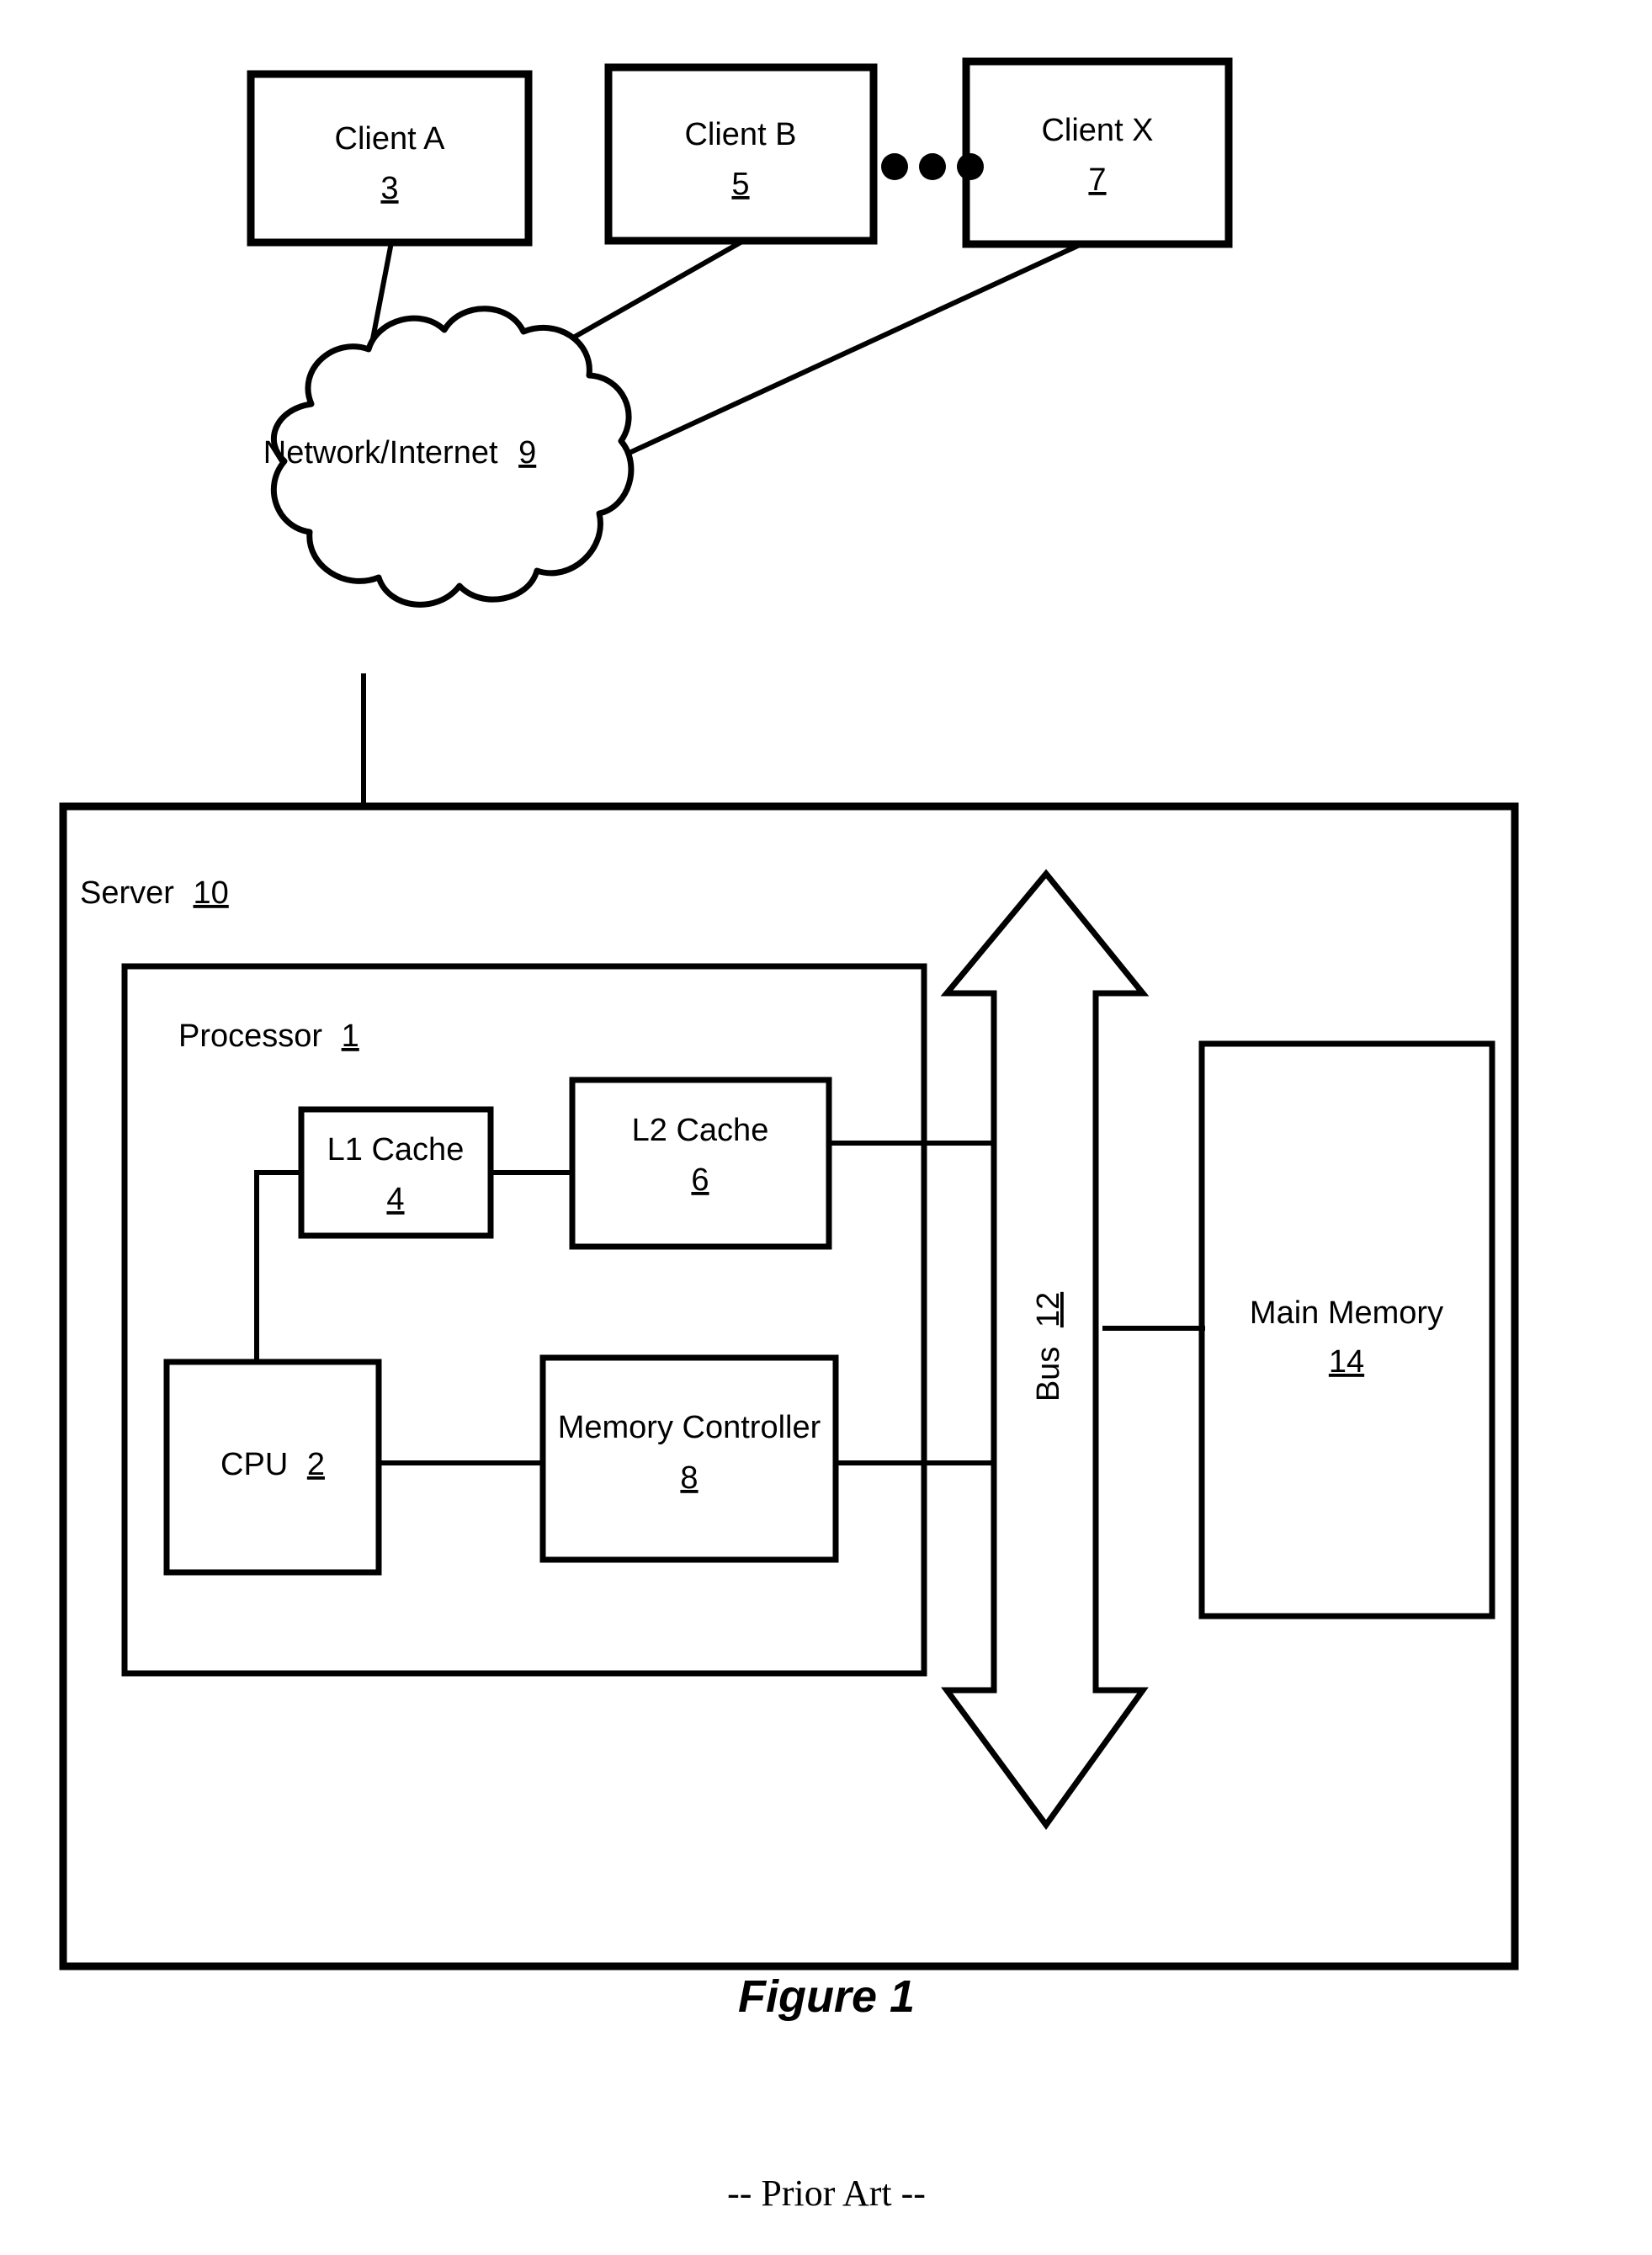 The width and height of the screenshot is (1652, 2255). I want to click on server-label-text: Server, so click(127, 893).